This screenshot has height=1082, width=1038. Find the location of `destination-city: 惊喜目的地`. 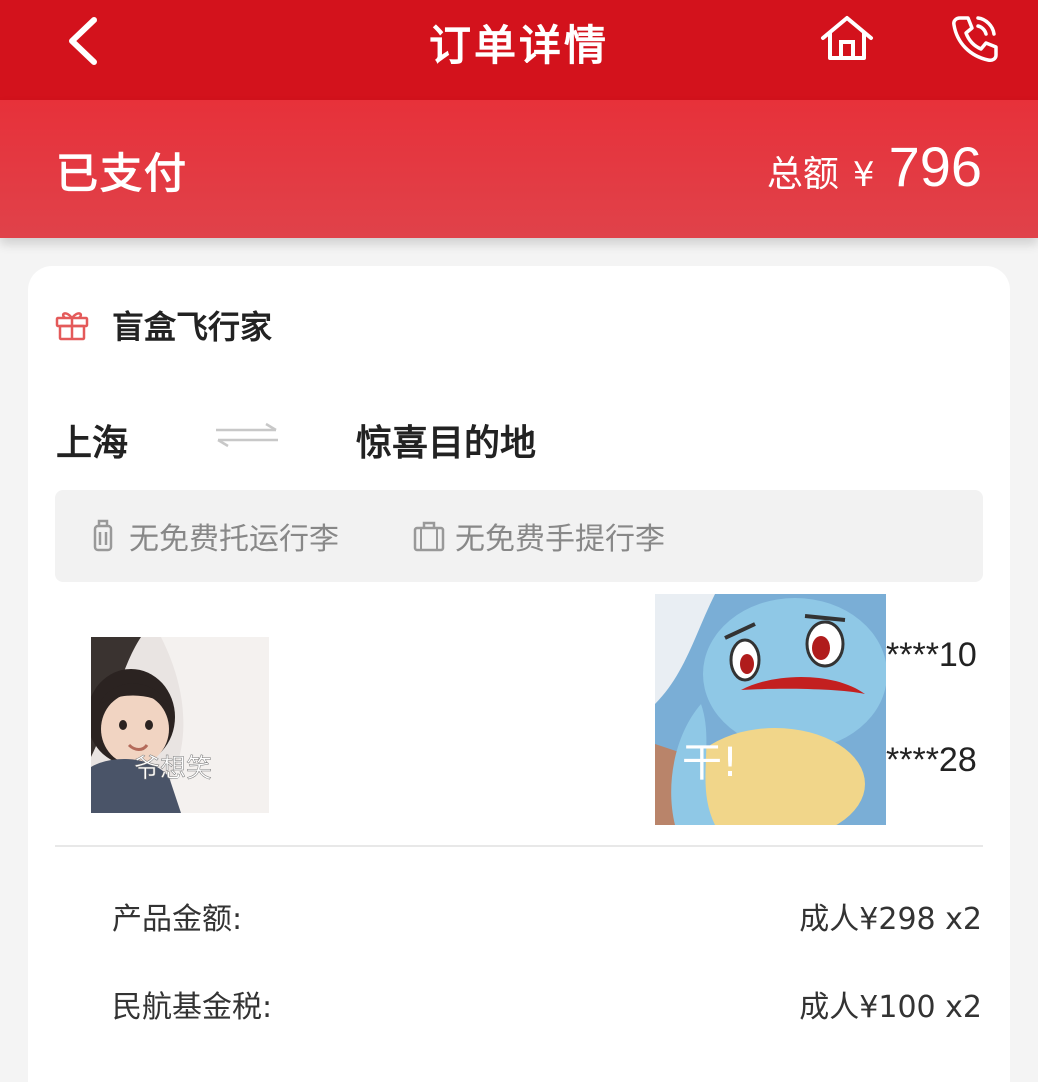

destination-city: 惊喜目的地 is located at coordinates (446, 443).